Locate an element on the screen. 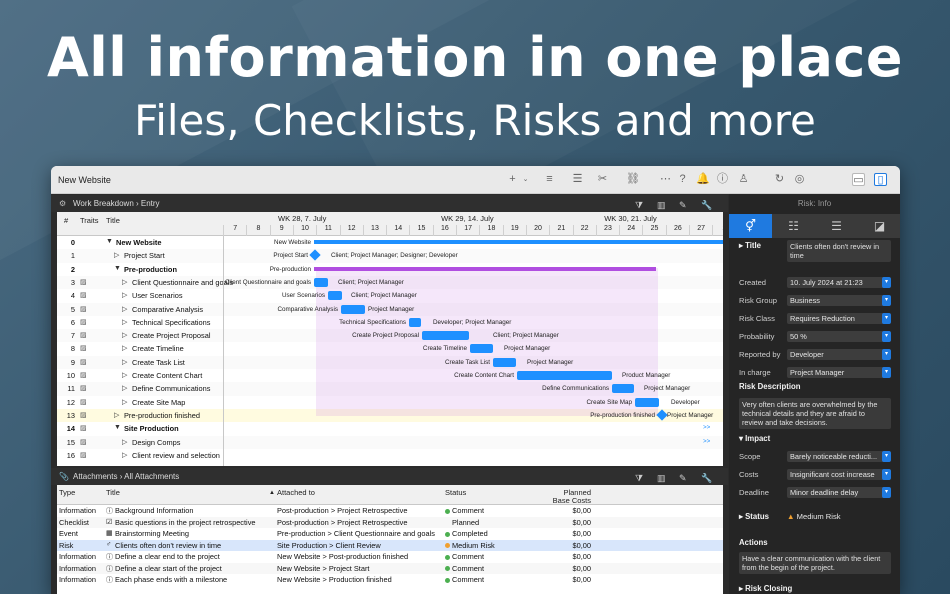 Image resolution: width=950 pixels, height=594 pixels. sync-icon: ↻ is located at coordinates (779, 179).